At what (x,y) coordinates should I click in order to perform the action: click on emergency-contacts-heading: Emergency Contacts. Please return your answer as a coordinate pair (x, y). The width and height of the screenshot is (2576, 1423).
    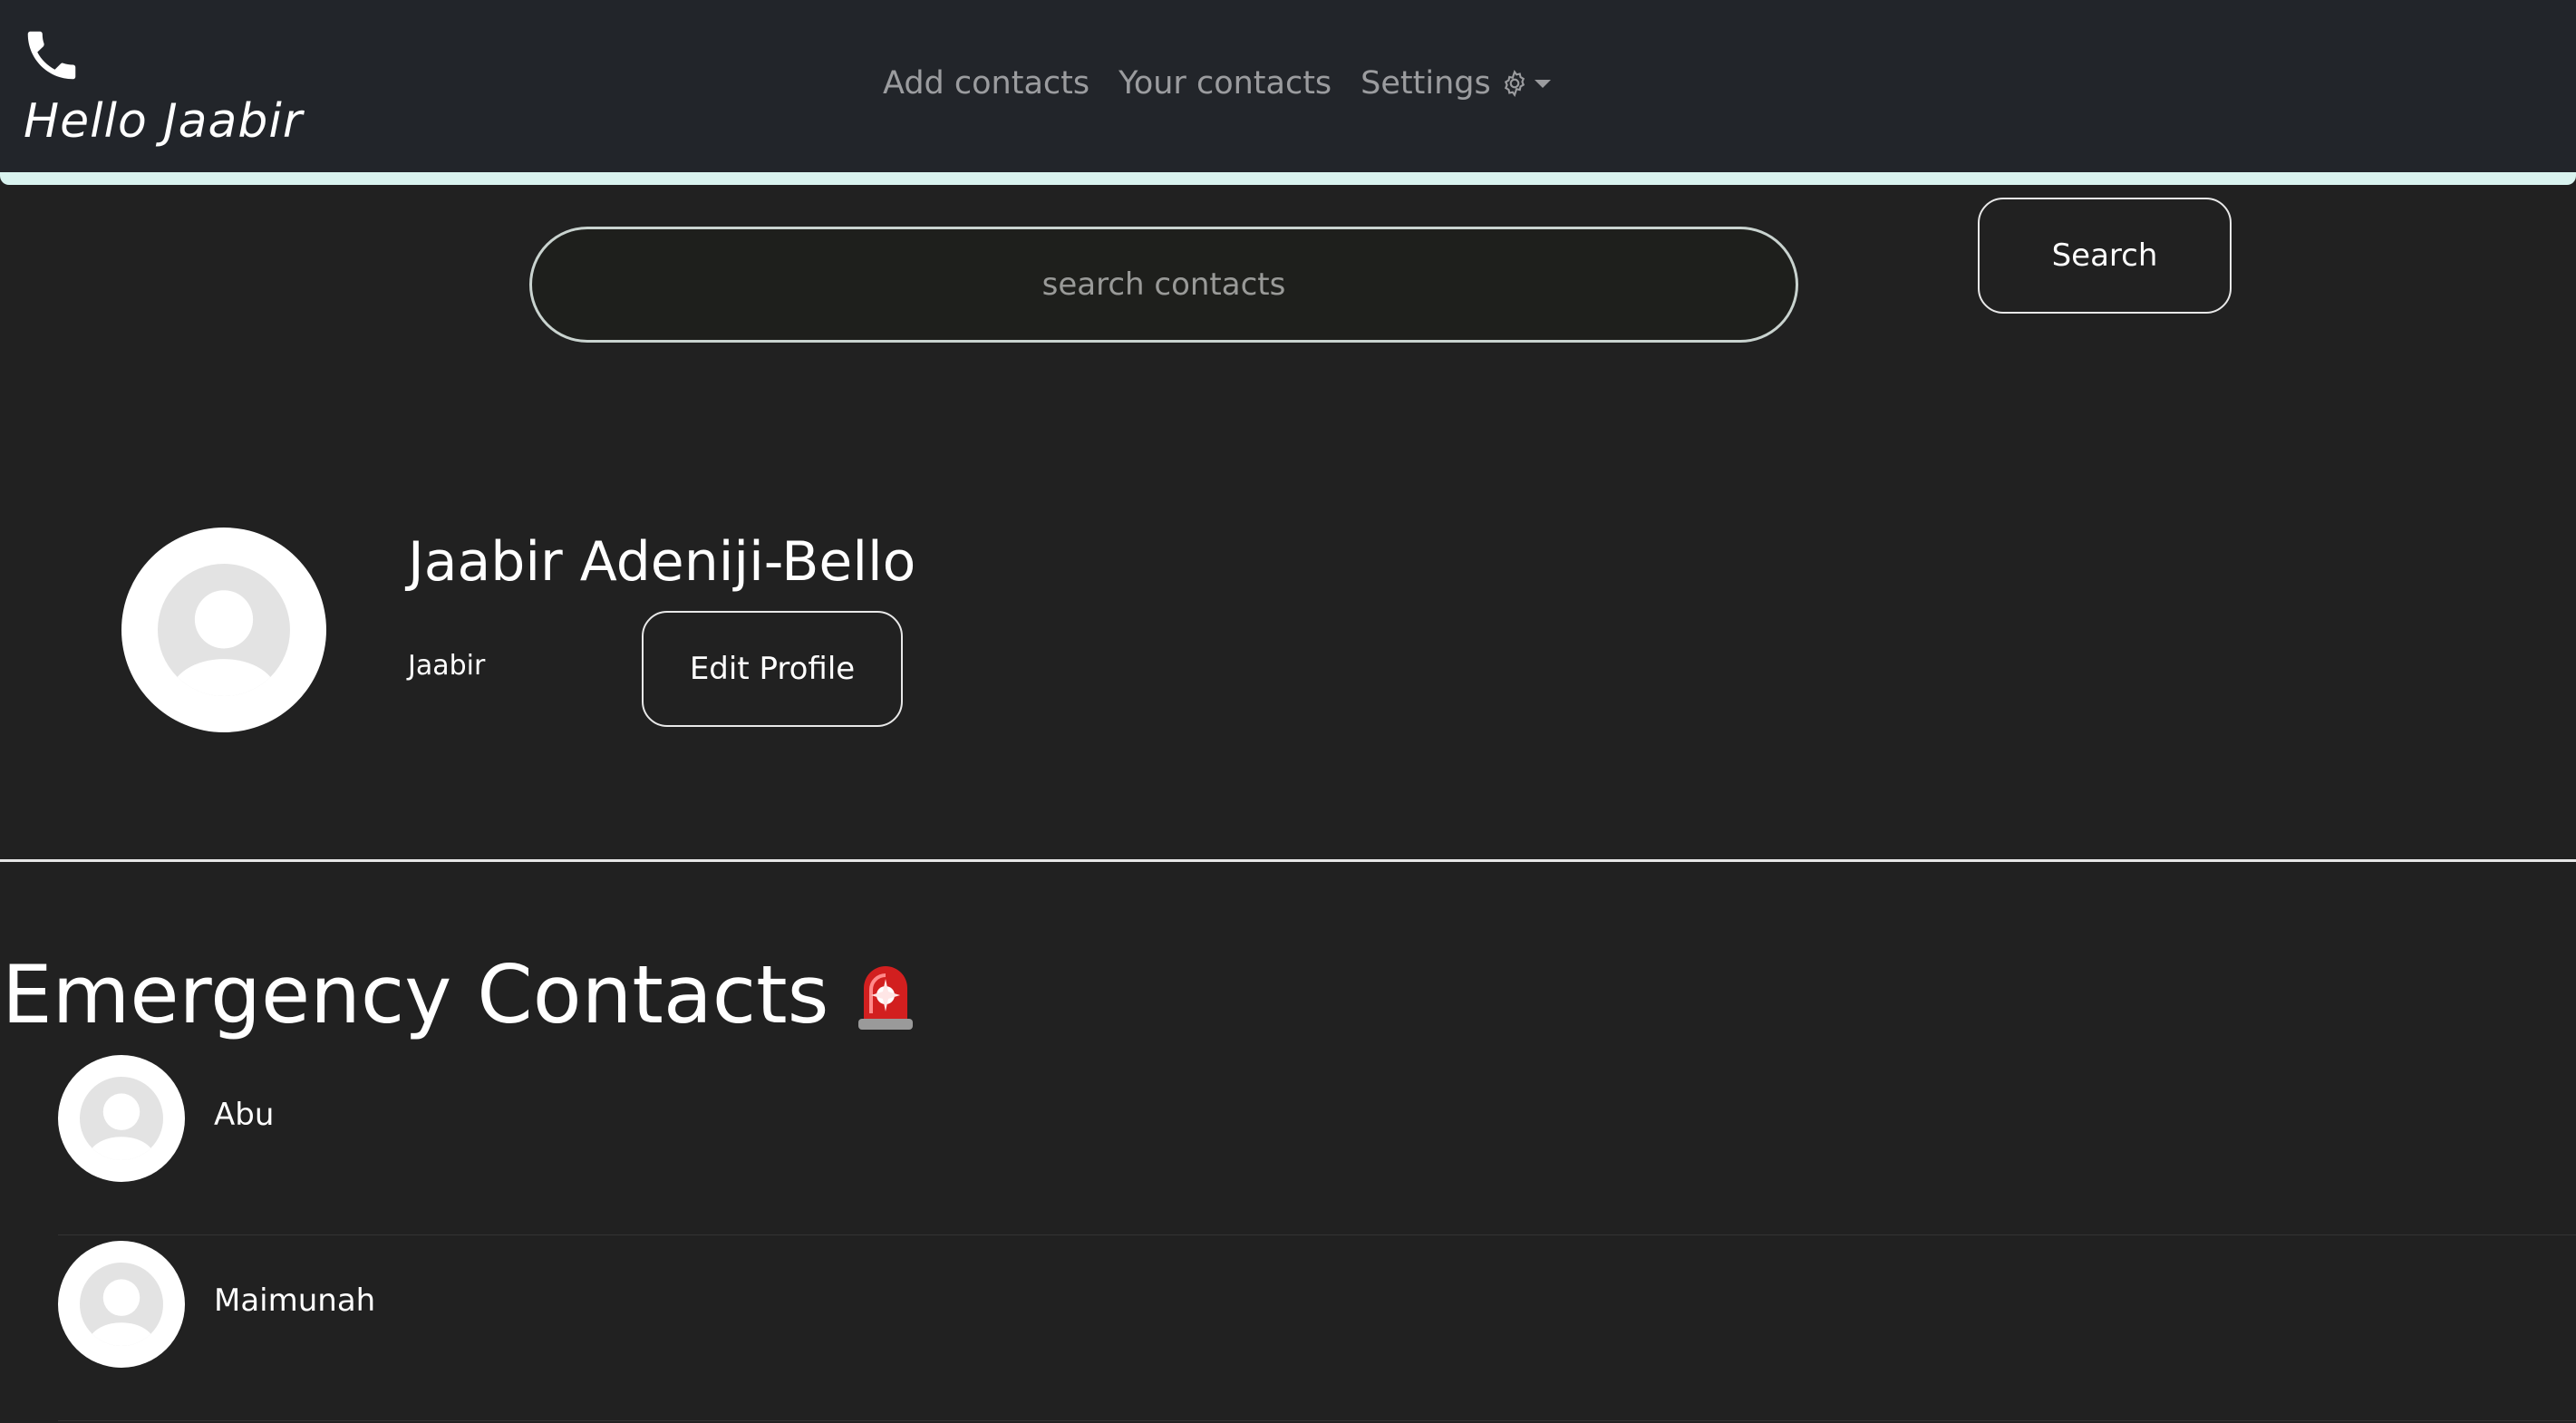
    Looking at the image, I should click on (459, 994).